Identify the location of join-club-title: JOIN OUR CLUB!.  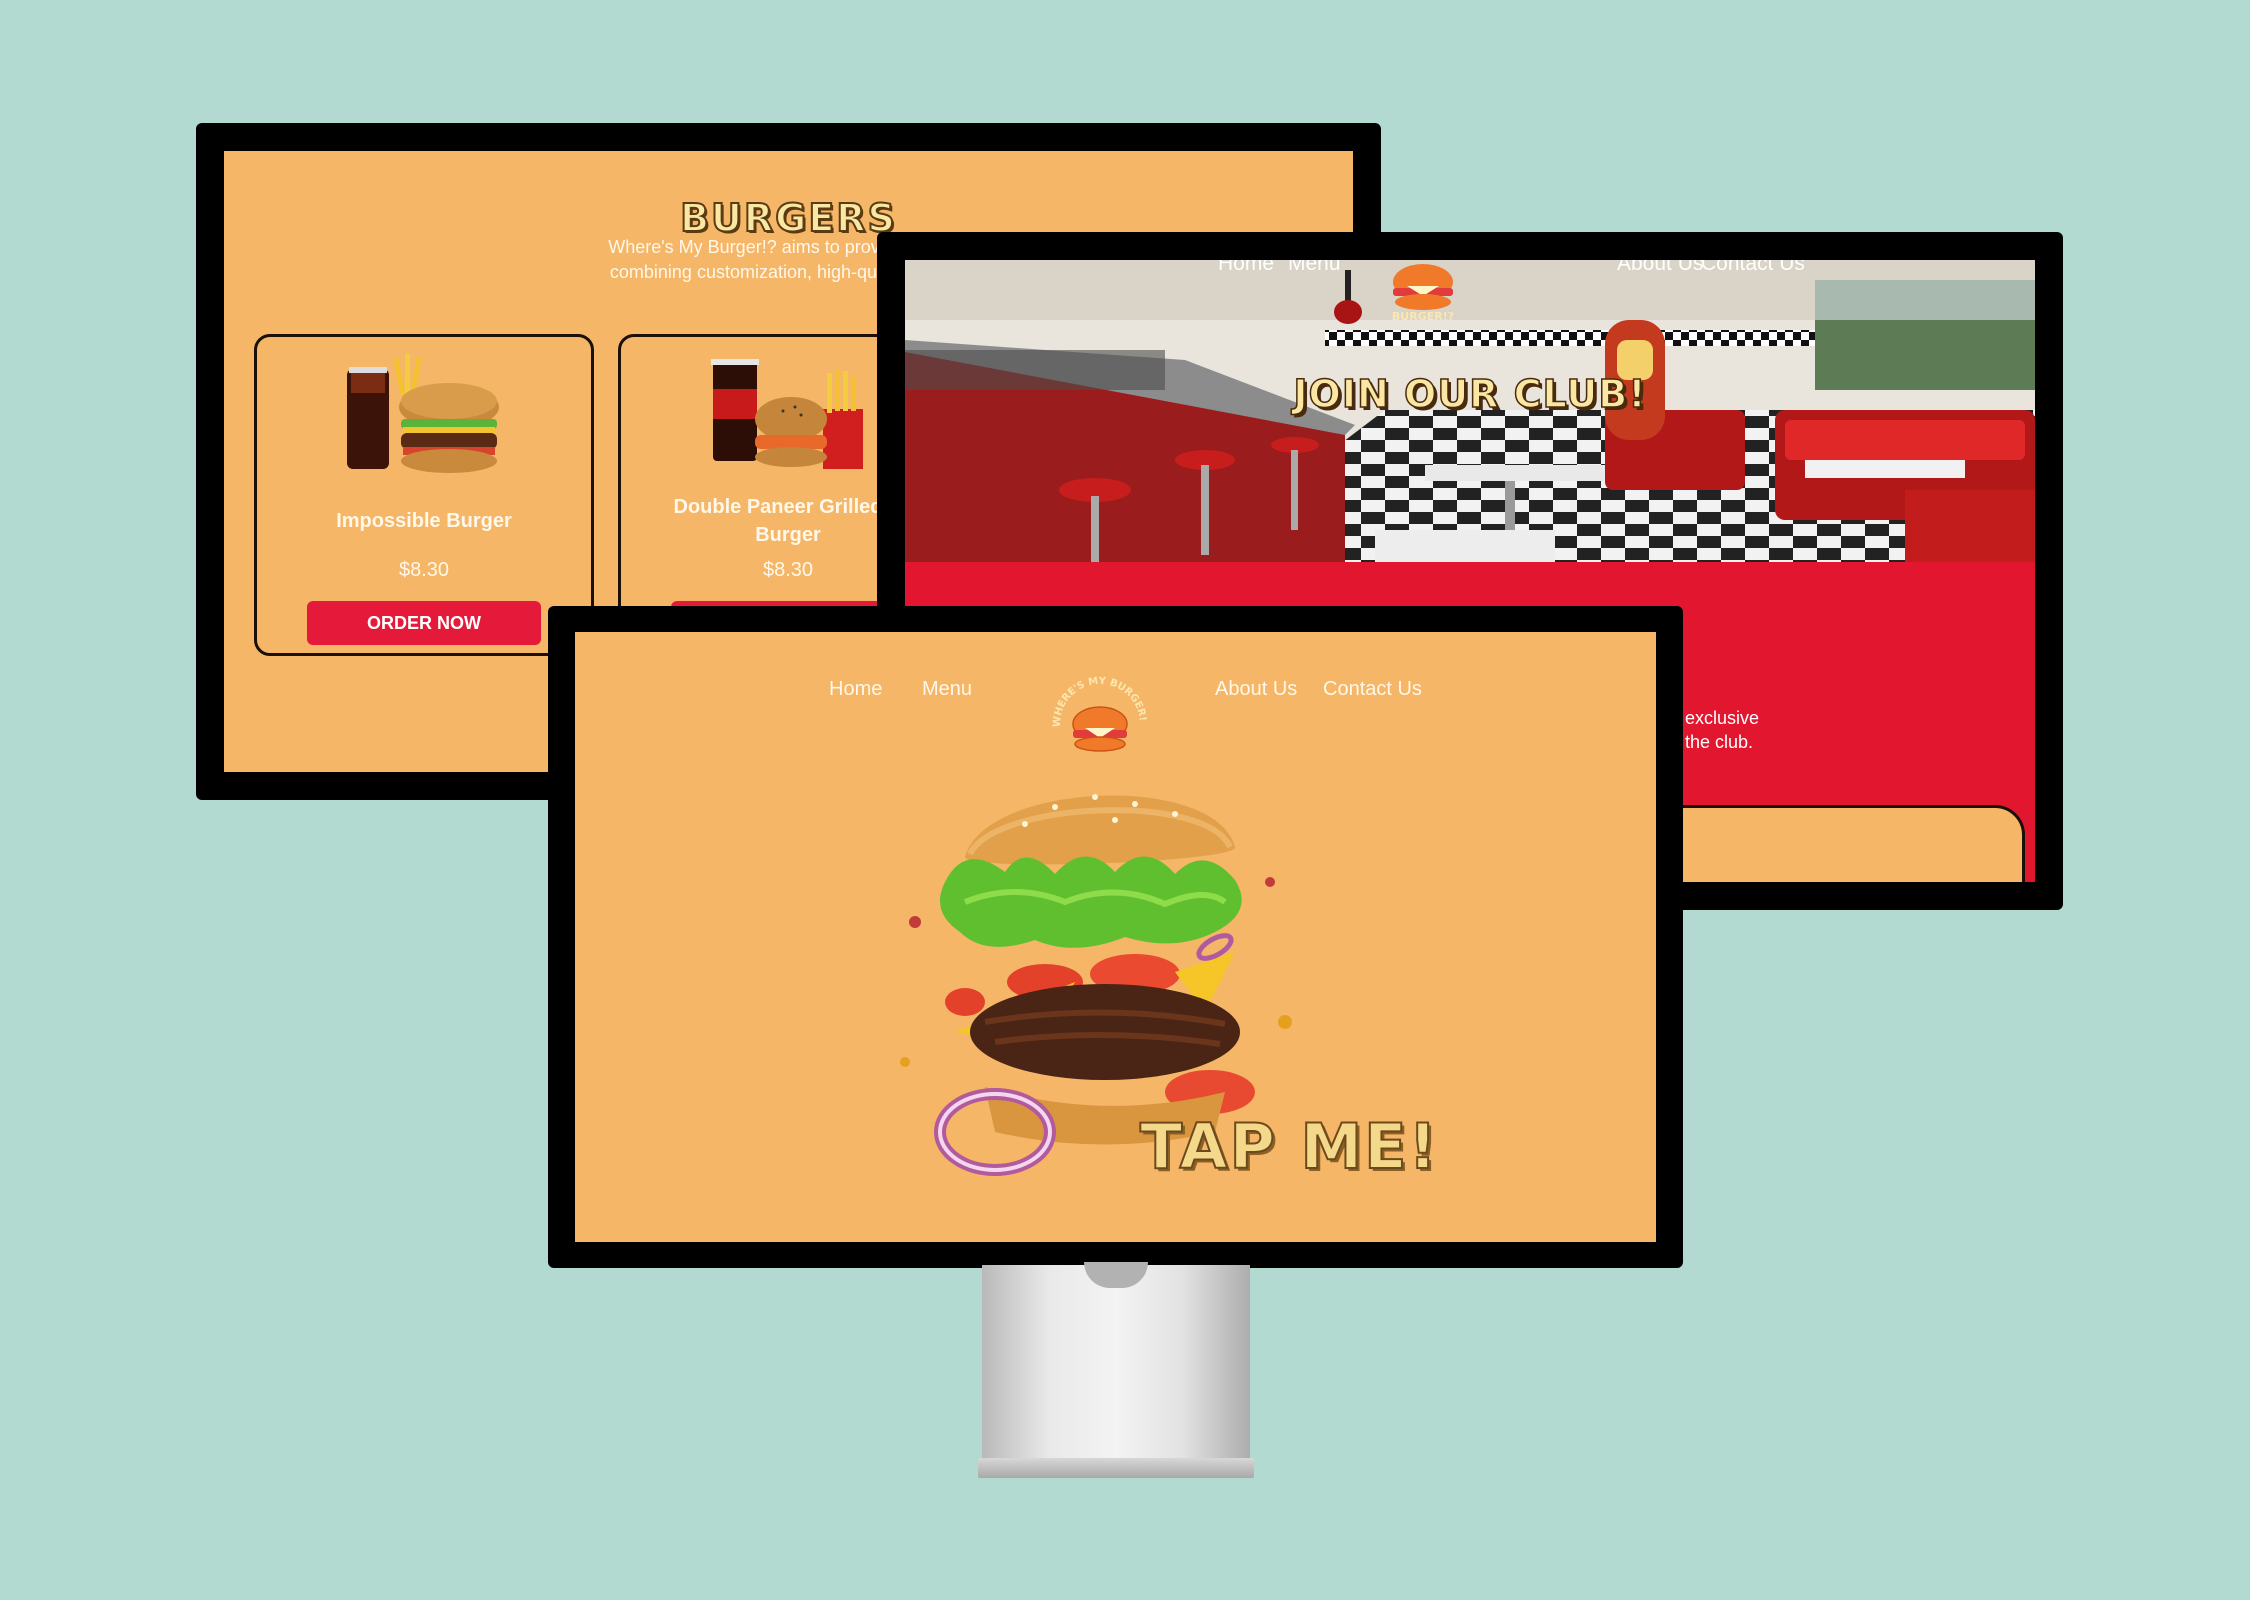
(1470, 394).